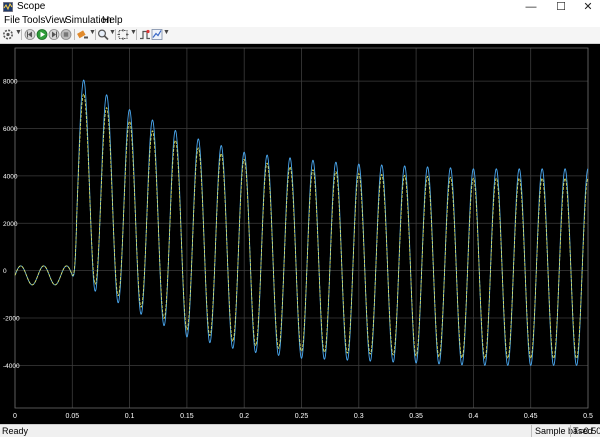  Describe the element at coordinates (8, 7) in the screenshot. I see `scope-app-icon` at that location.